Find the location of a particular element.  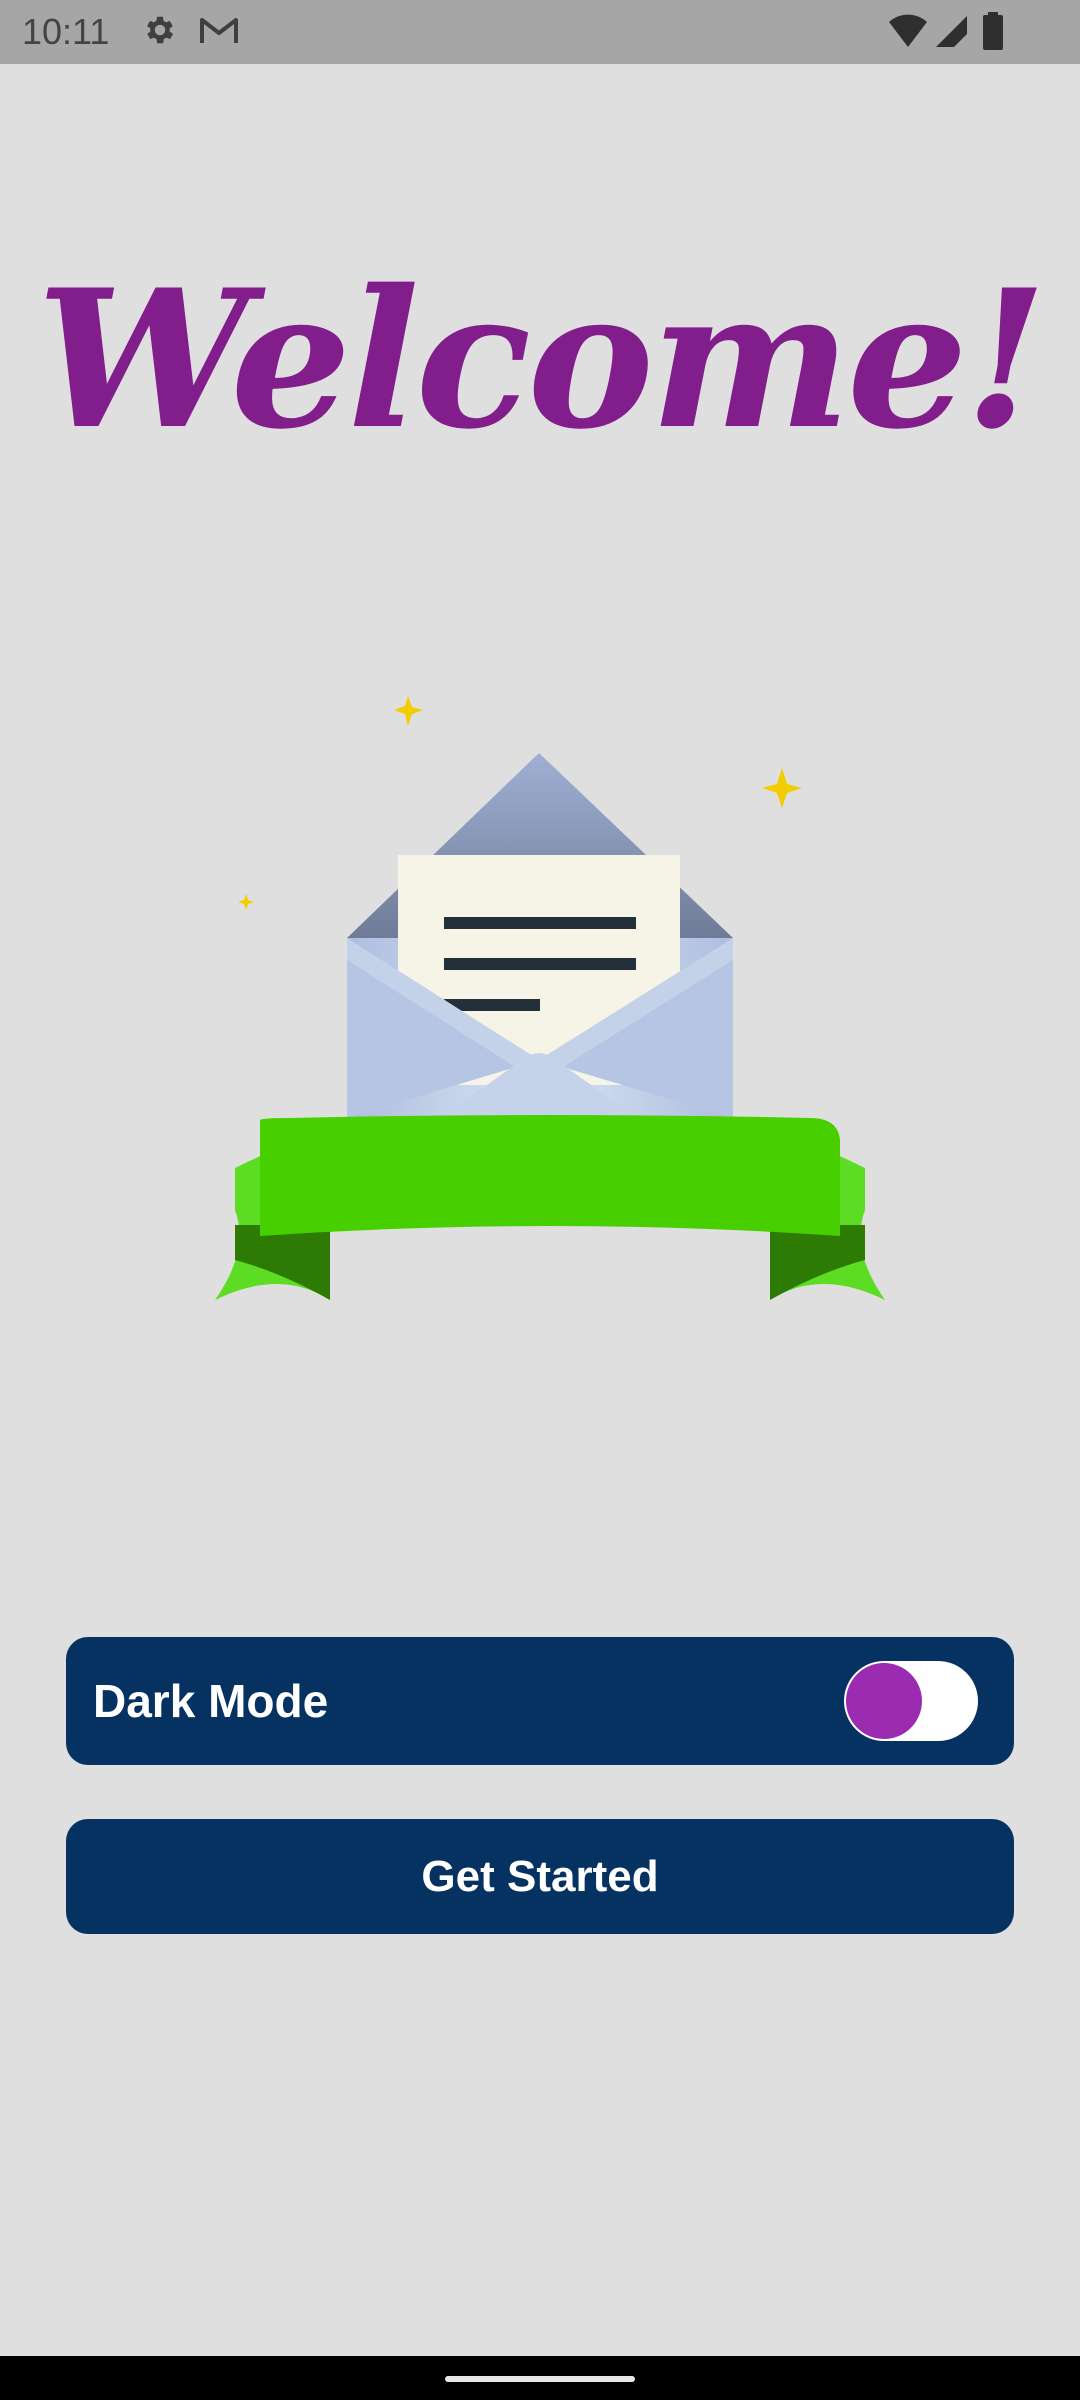

dark-mode-setting: Dark Mode is located at coordinates (540, 1701).